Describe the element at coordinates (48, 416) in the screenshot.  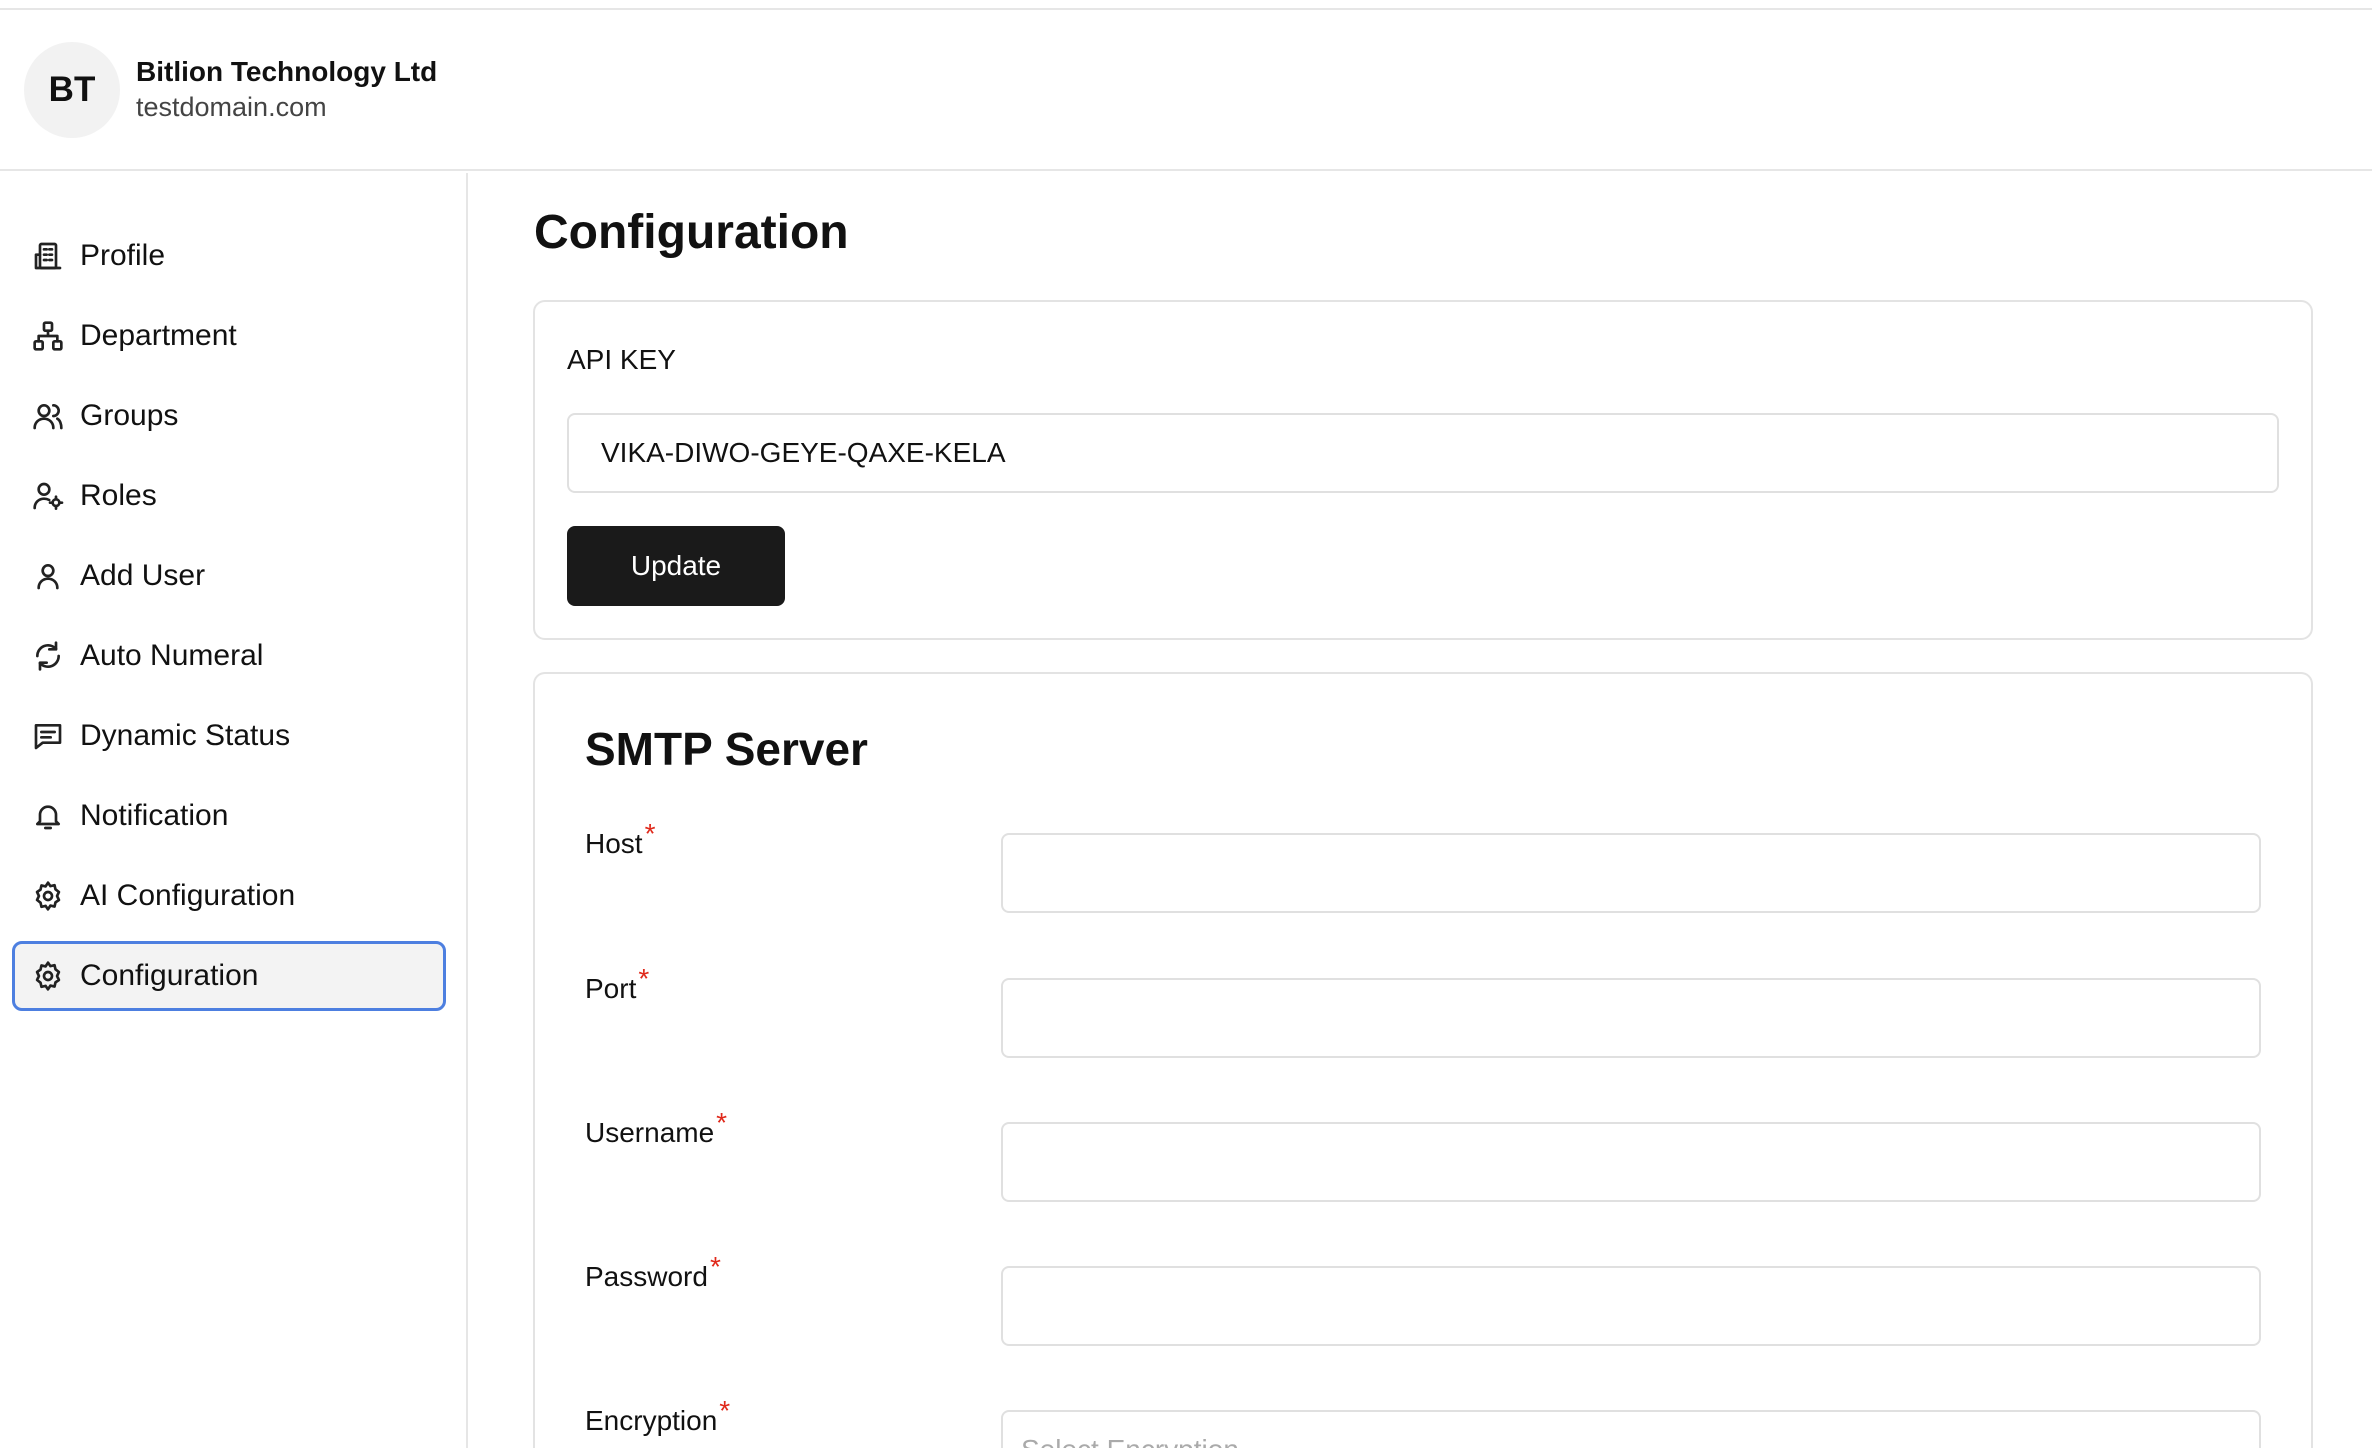
I see `users-icon` at that location.